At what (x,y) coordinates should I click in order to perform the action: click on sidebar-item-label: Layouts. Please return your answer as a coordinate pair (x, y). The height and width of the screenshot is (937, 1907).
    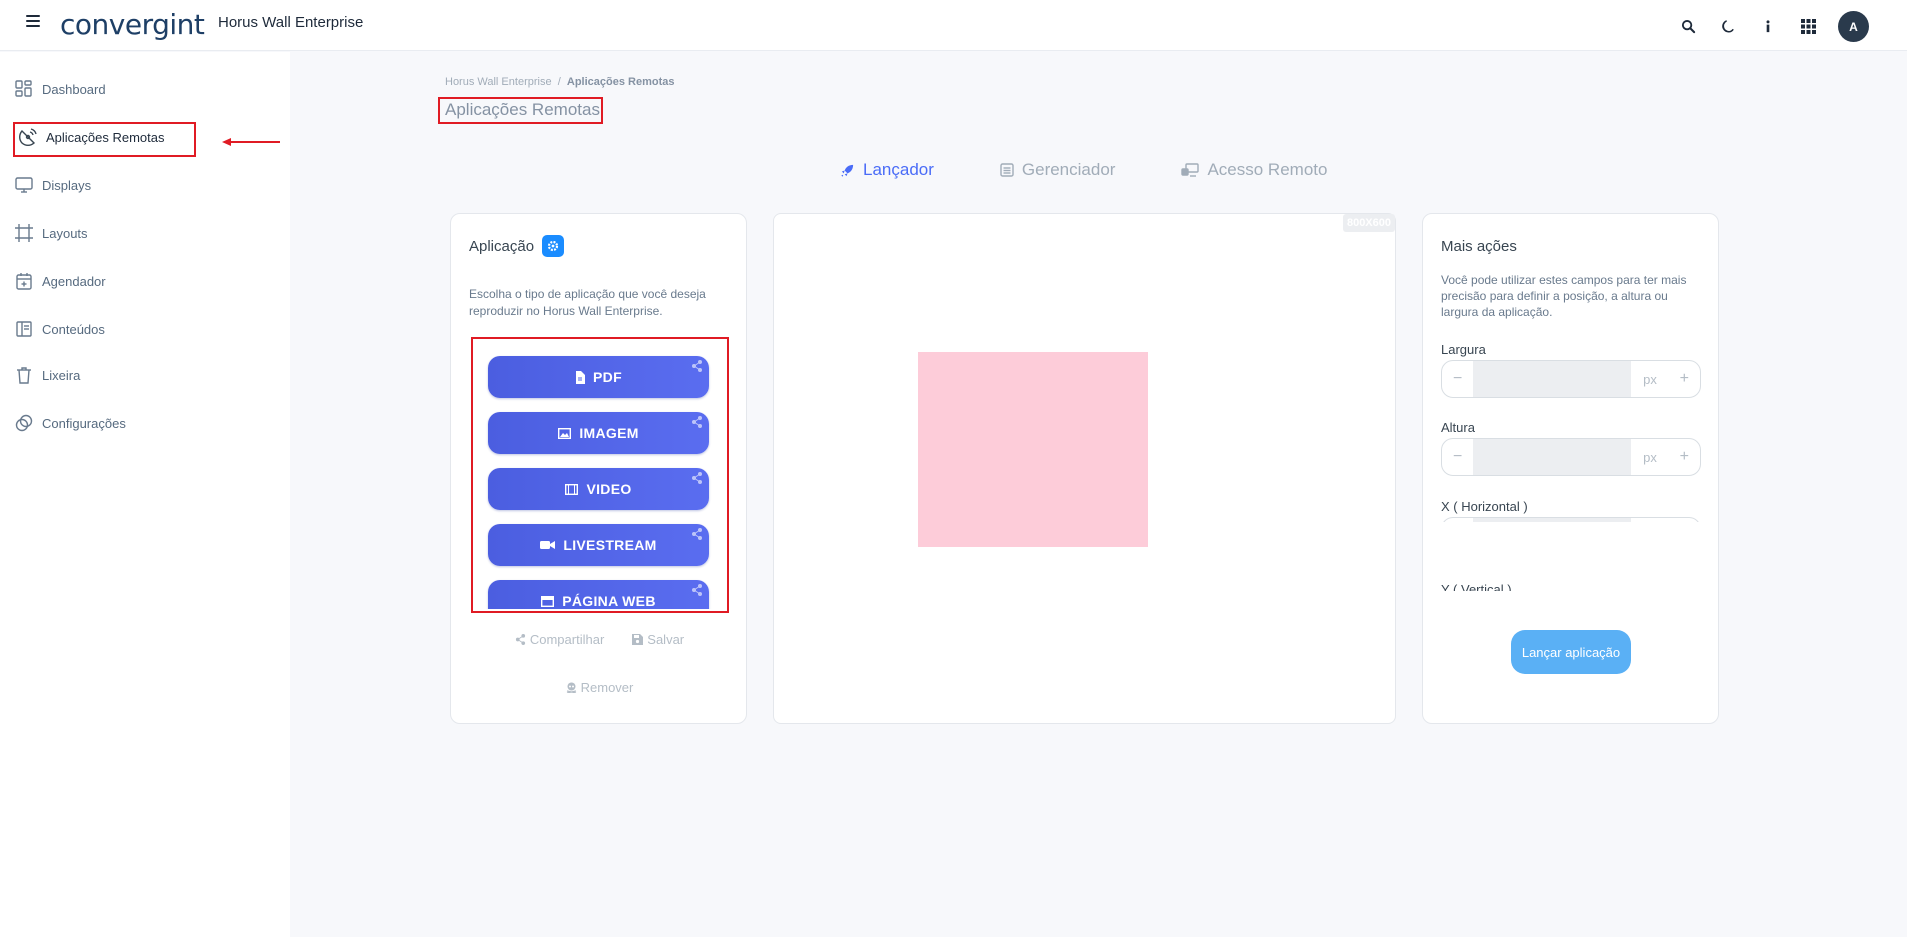
    Looking at the image, I should click on (65, 233).